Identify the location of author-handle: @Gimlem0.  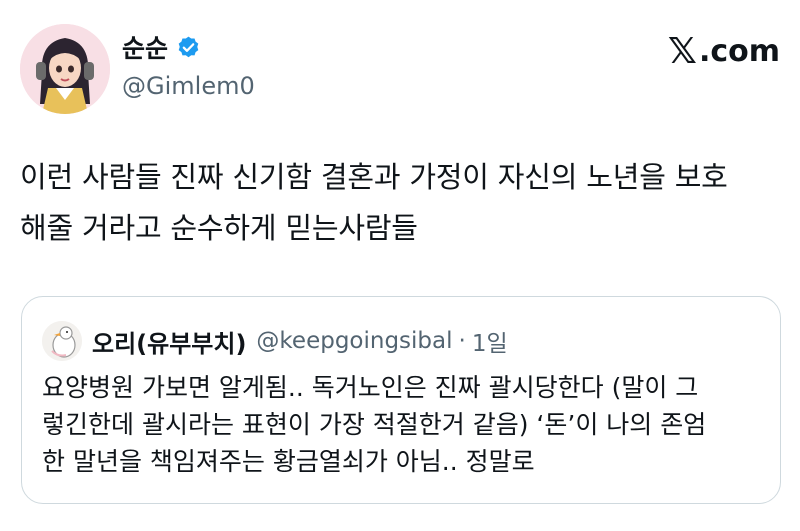
(188, 86).